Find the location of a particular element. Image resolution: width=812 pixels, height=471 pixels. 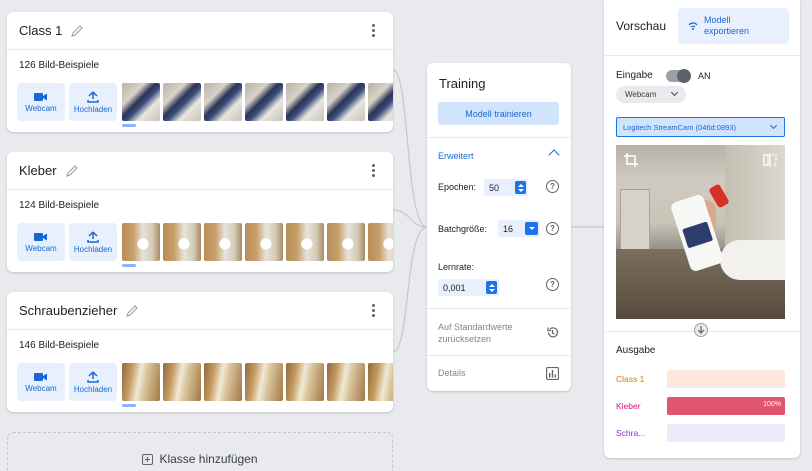

epochs-label: Epochen: is located at coordinates (457, 187).